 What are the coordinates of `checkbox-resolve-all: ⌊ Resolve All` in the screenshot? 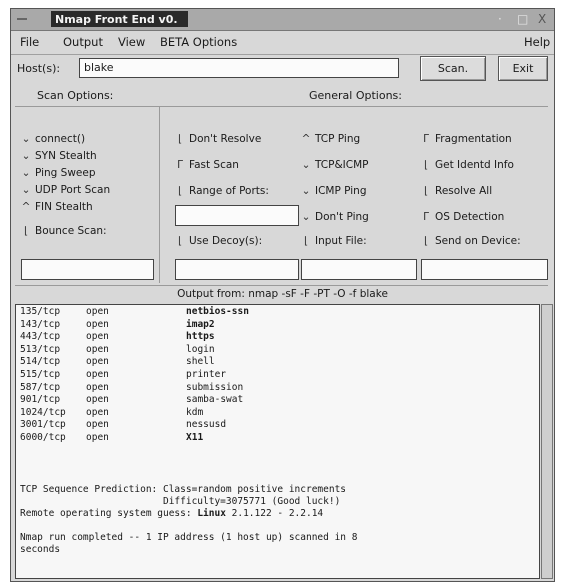 It's located at (456, 191).